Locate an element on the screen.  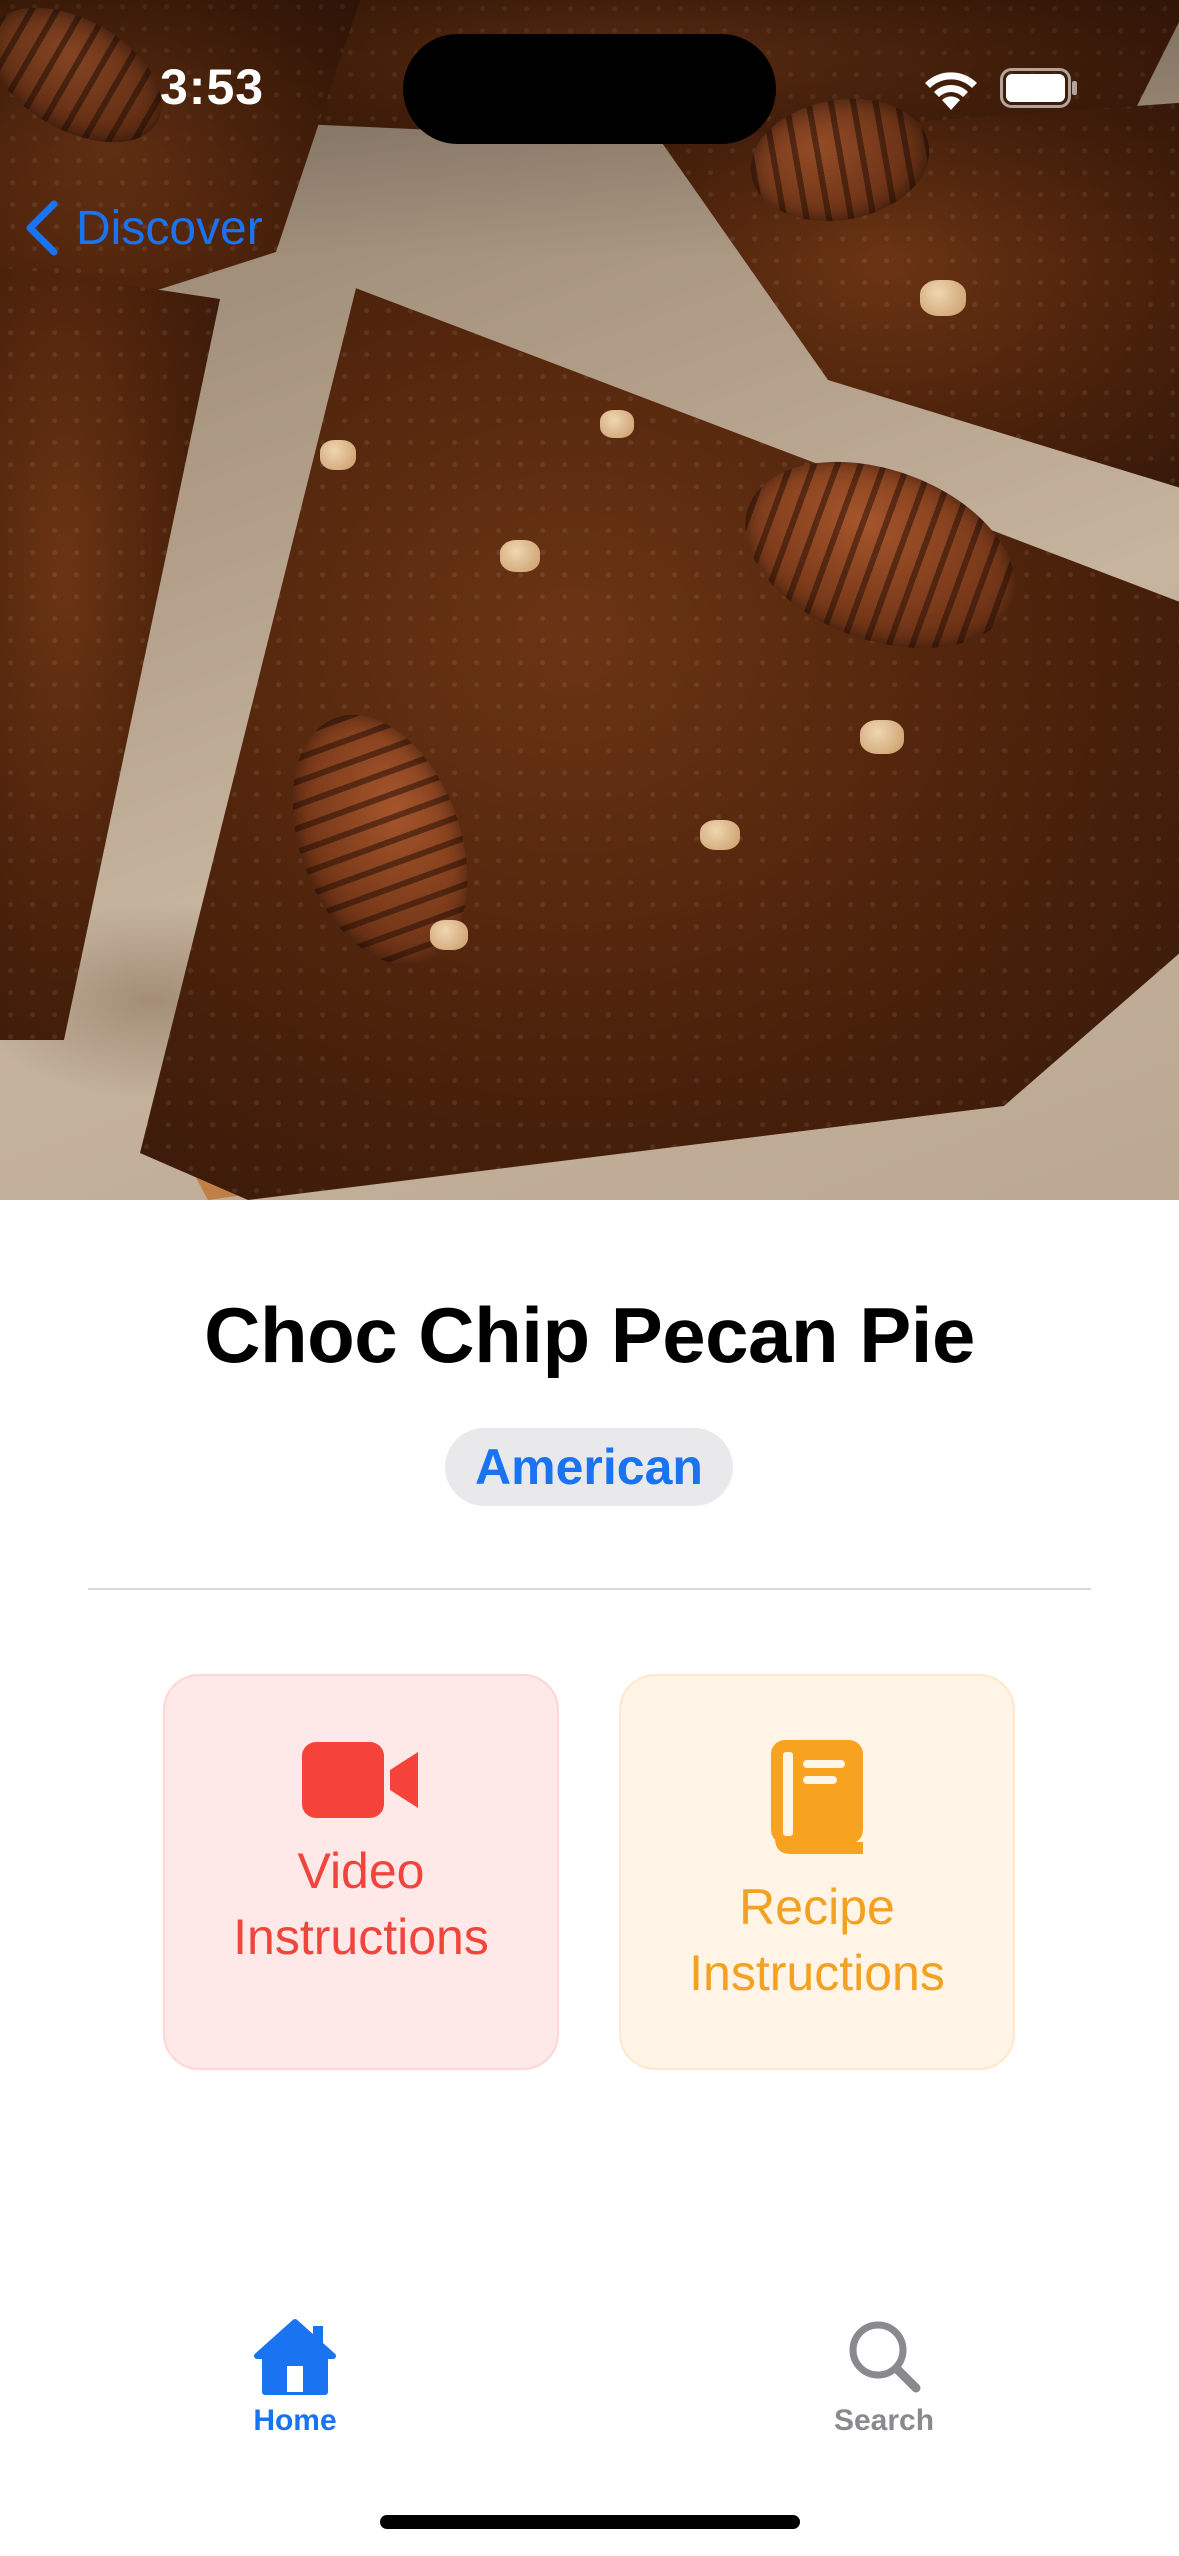
recipe-title: Choc Chip Pecan Pie is located at coordinates (589, 1335).